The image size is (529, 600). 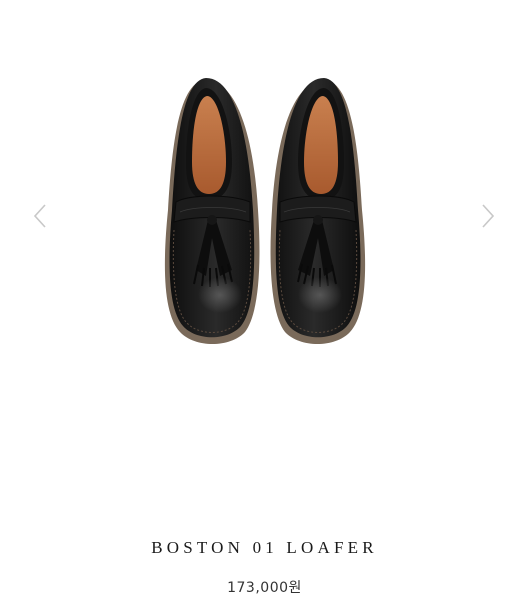 I want to click on next-image-button, so click(x=488, y=216).